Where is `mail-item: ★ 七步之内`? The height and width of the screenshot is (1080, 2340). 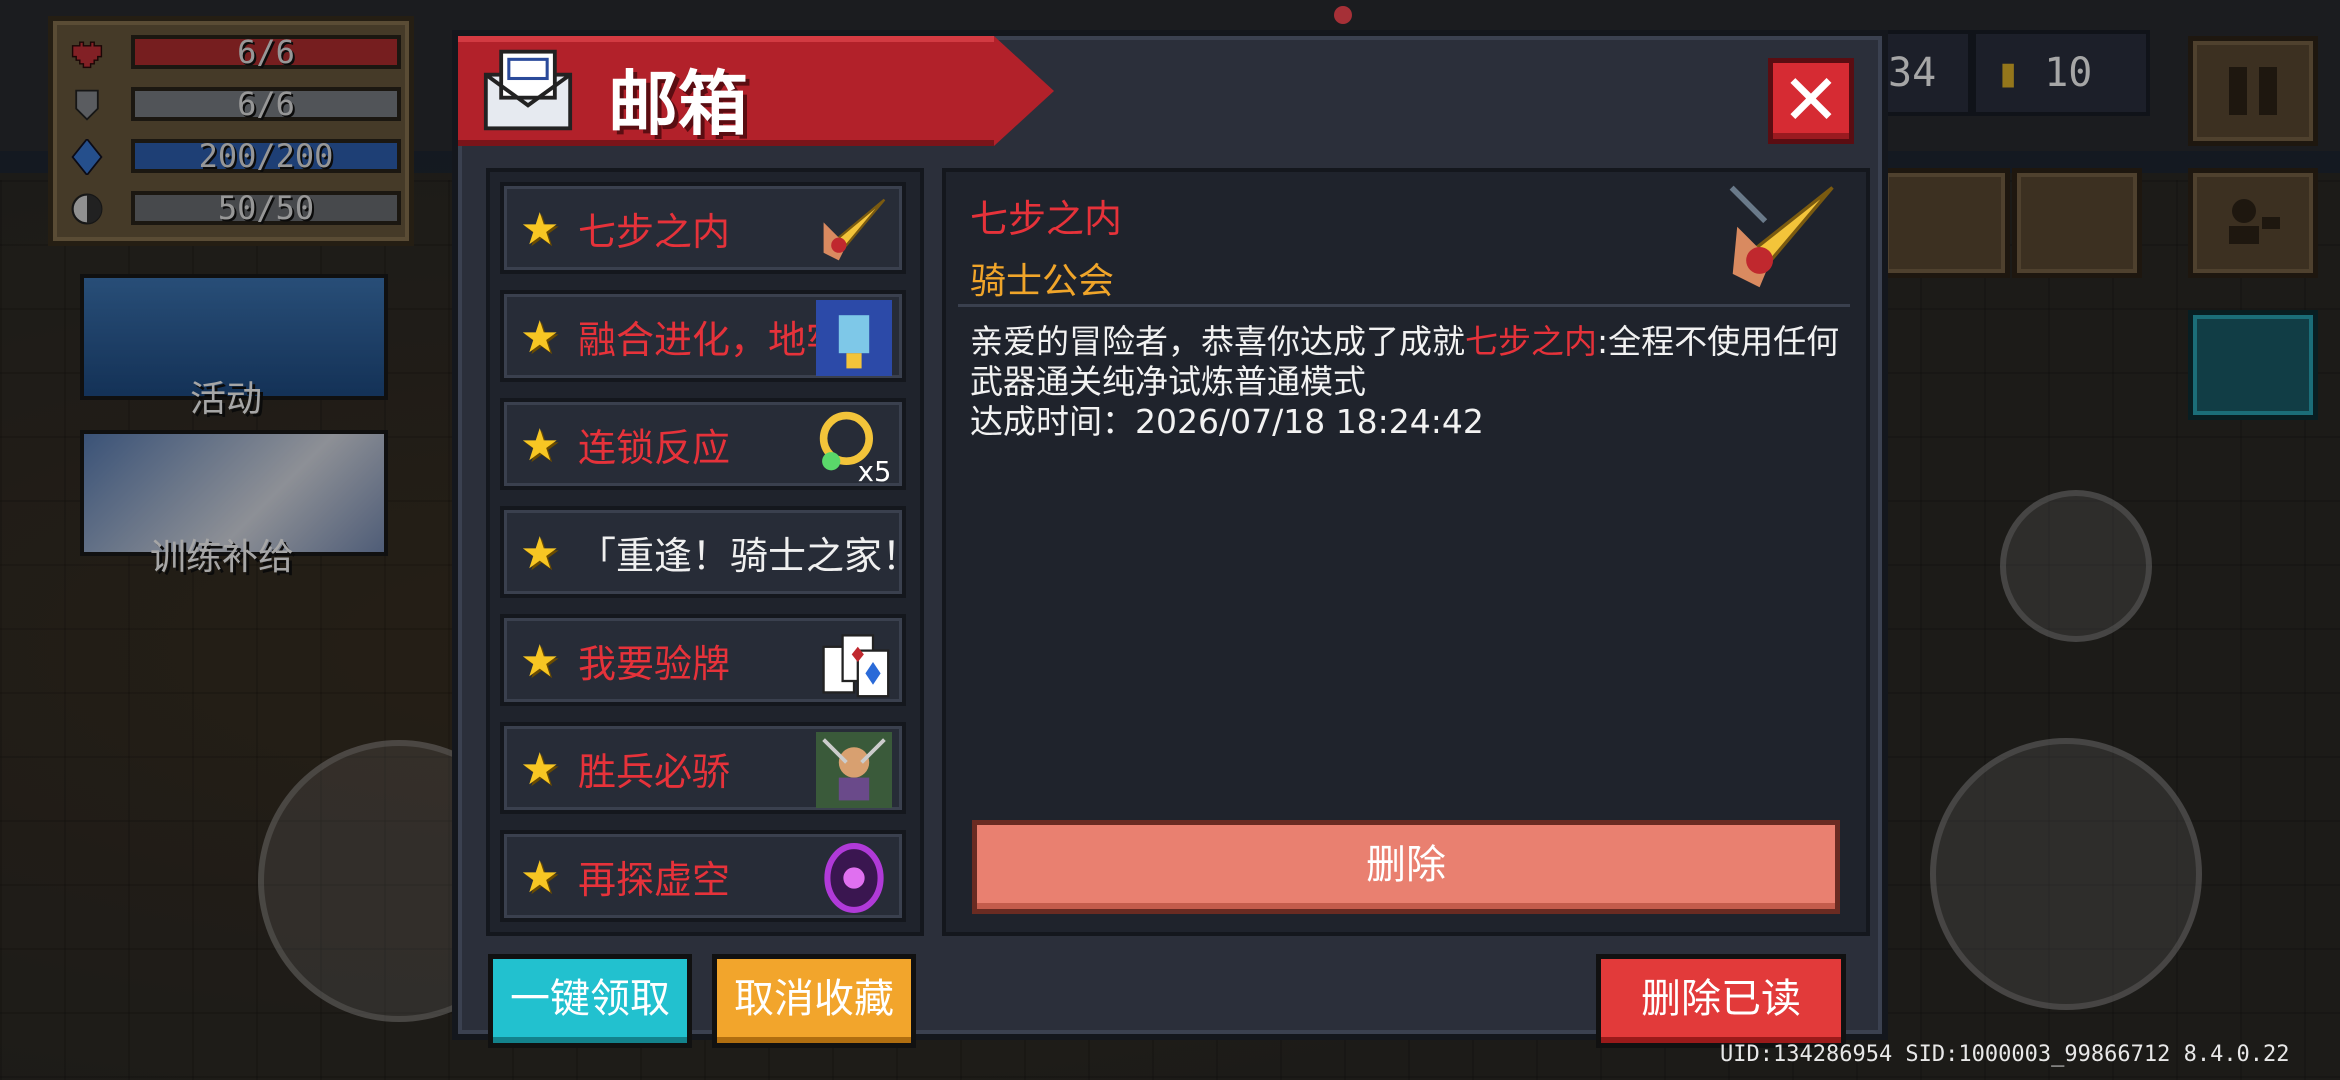 mail-item: ★ 七步之内 is located at coordinates (703, 228).